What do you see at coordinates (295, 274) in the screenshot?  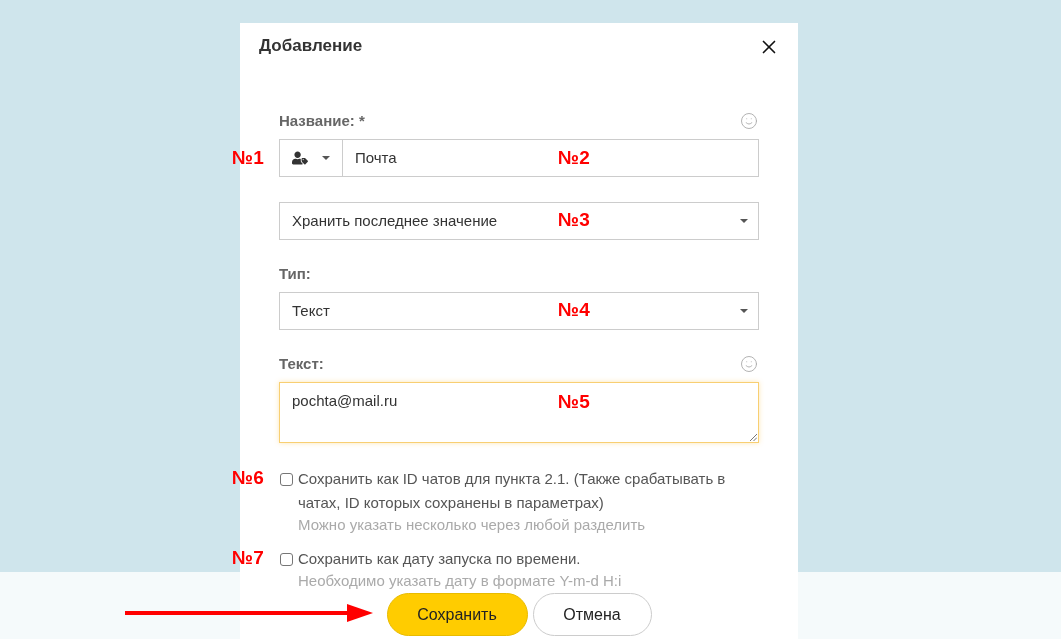 I see `field-label: Тип:` at bounding box center [295, 274].